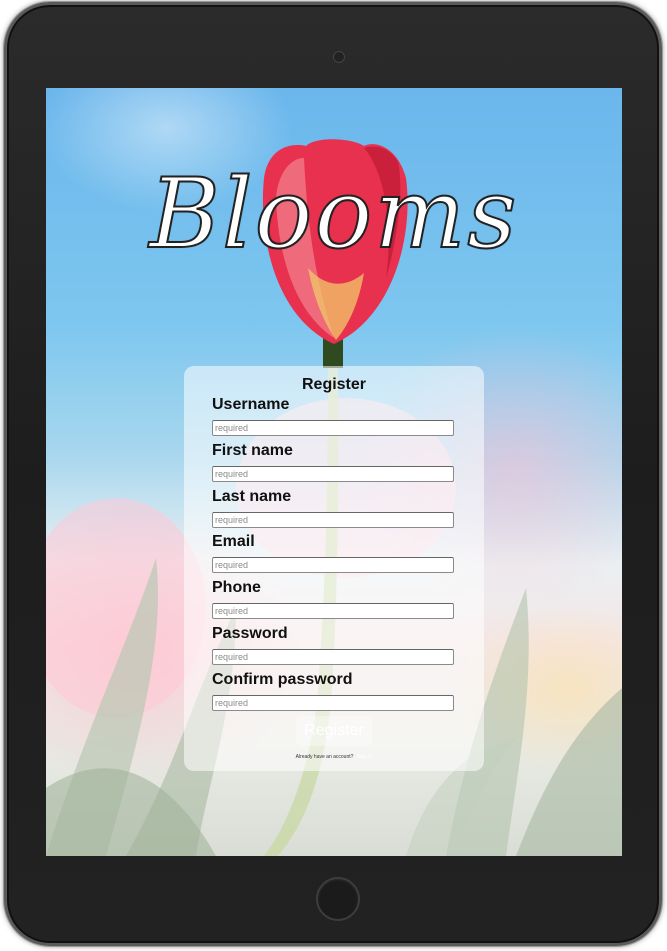  I want to click on last-name-label: Last name, so click(252, 496).